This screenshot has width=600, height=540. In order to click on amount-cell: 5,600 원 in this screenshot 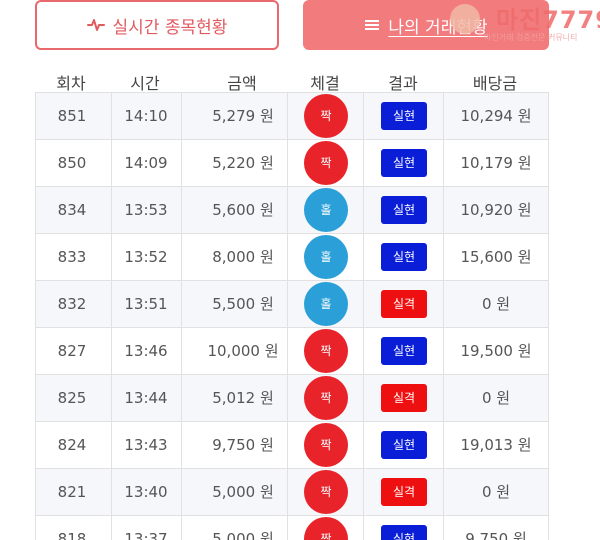, I will do `click(243, 210)`.